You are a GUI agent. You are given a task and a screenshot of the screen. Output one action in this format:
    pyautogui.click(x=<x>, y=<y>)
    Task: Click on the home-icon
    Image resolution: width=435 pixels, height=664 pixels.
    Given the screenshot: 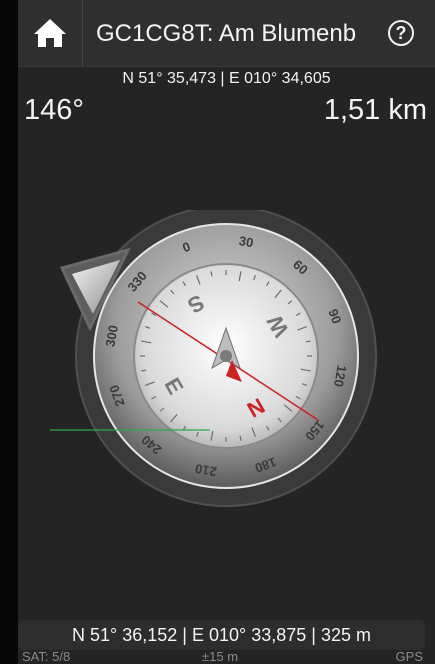 What is the action you would take?
    pyautogui.click(x=50, y=33)
    